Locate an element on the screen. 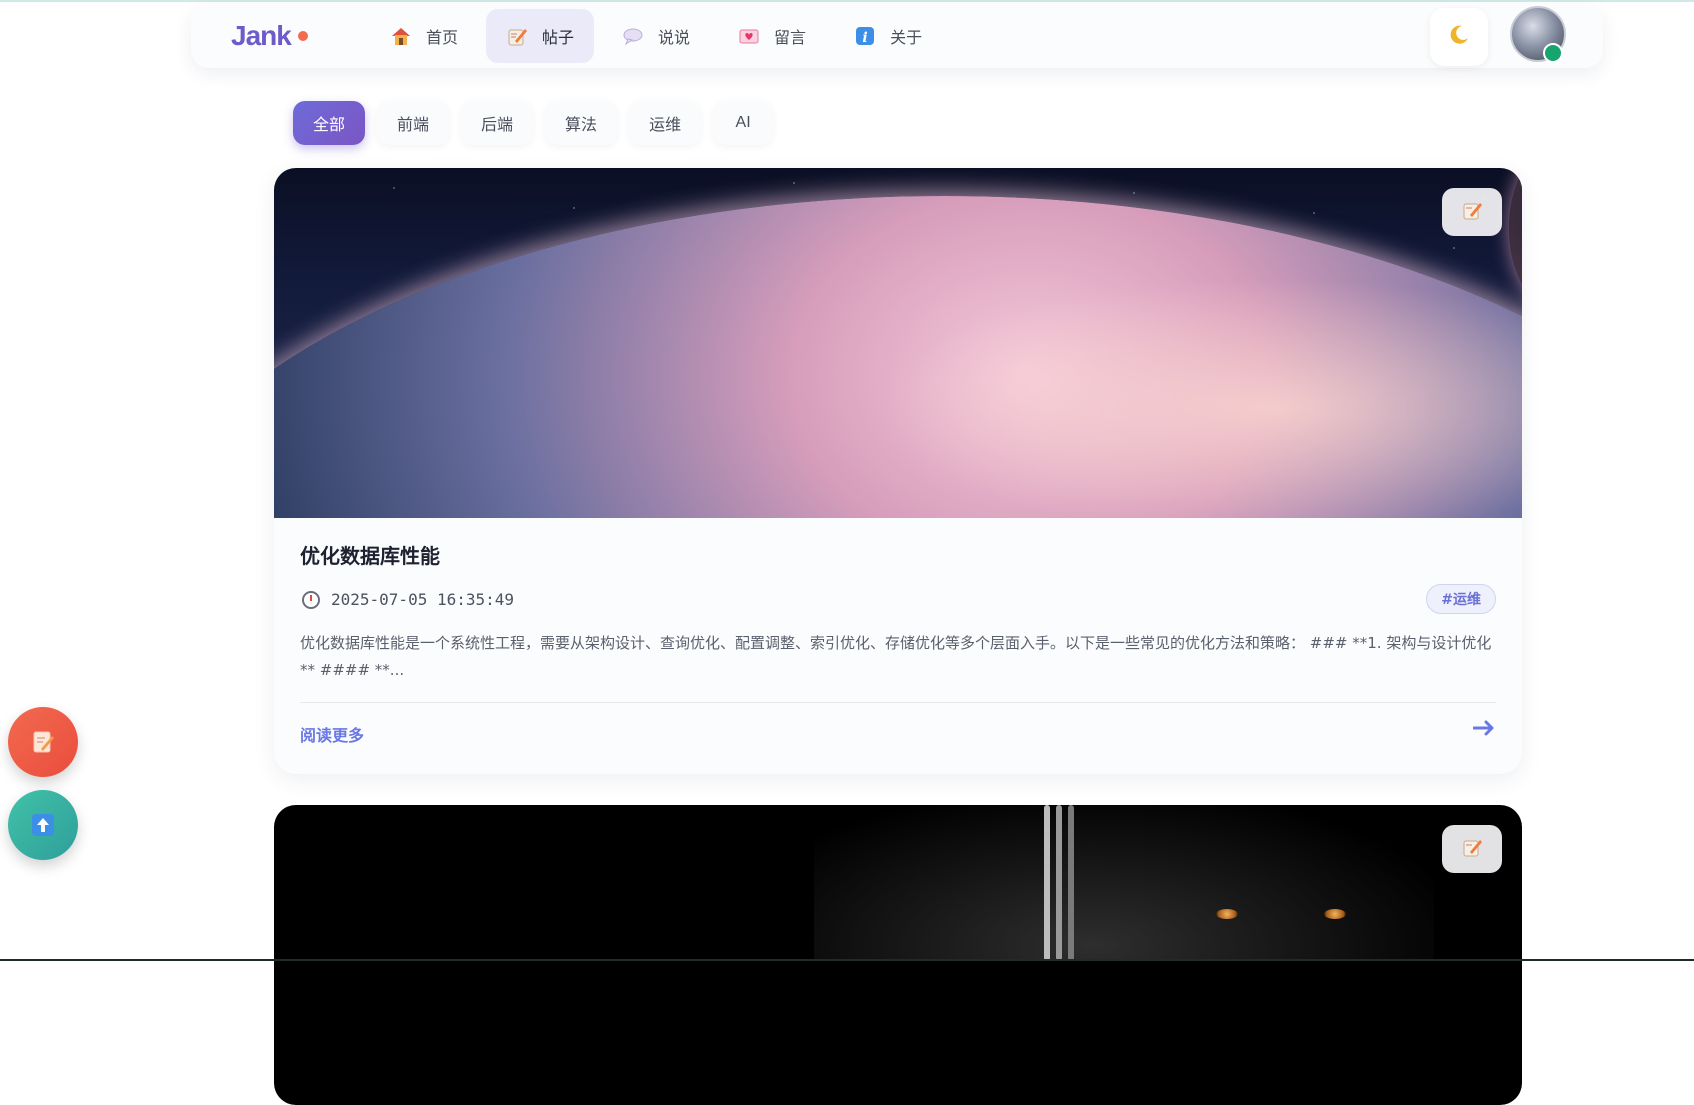 The image size is (1694, 1105). card-divider is located at coordinates (898, 702).